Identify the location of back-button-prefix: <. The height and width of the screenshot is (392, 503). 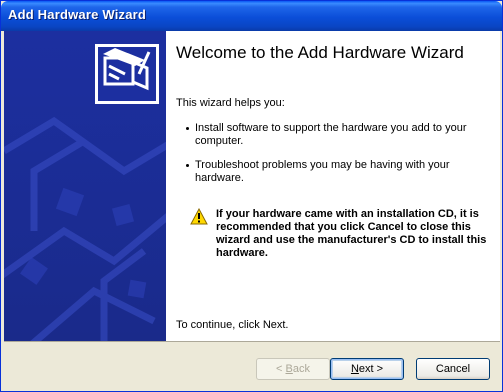
(281, 369).